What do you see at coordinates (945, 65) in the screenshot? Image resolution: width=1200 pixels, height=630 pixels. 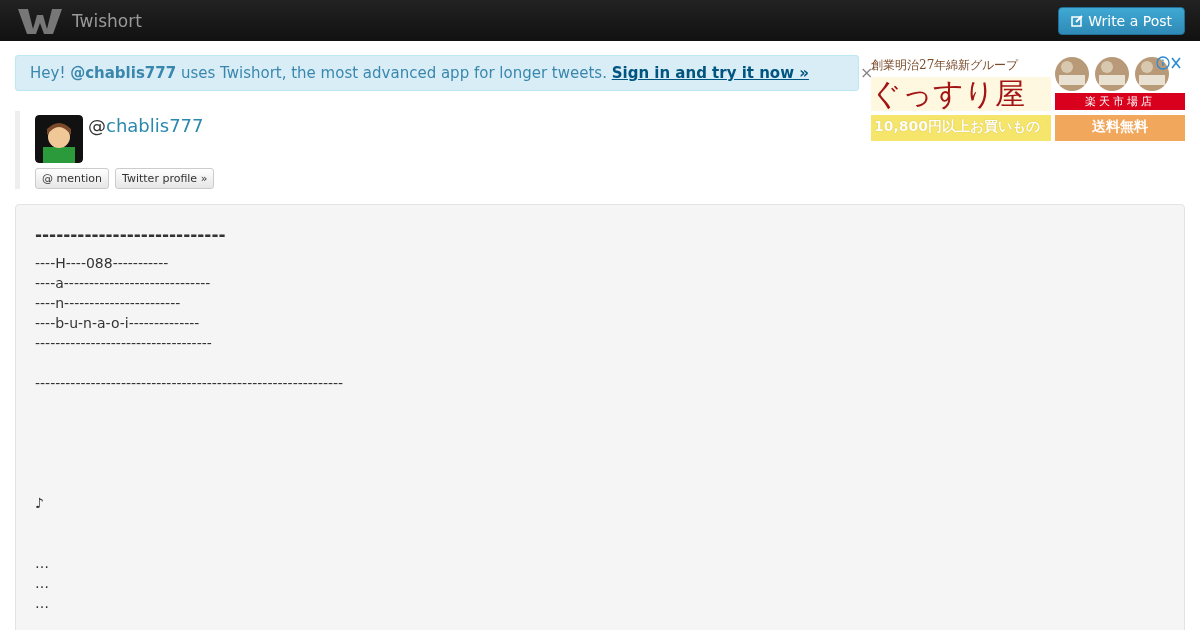 I see `ad-tagline: 創業明治27年綿新グループ` at bounding box center [945, 65].